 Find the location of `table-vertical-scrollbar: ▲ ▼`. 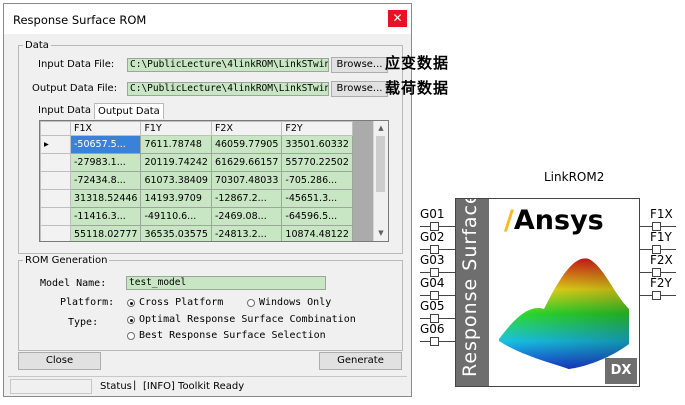

table-vertical-scrollbar: ▲ ▼ is located at coordinates (380, 181).